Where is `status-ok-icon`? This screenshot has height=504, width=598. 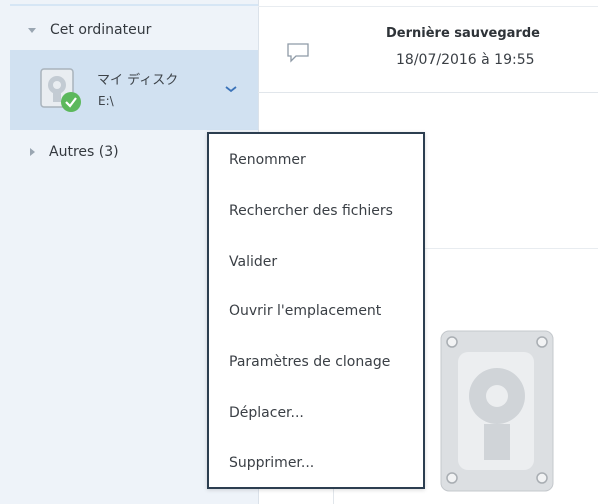 status-ok-icon is located at coordinates (71, 102).